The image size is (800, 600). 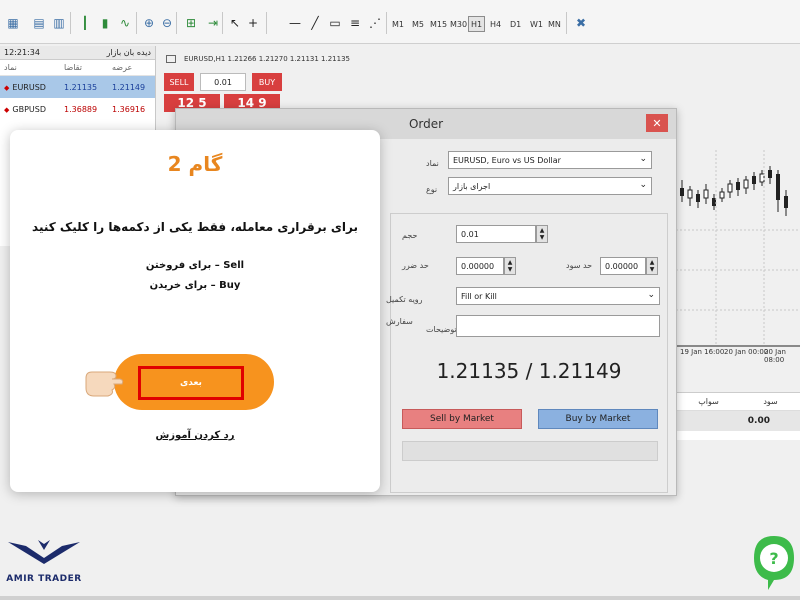 What do you see at coordinates (550, 186) in the screenshot?
I see `order-type-select: اجرای بازار ⌄` at bounding box center [550, 186].